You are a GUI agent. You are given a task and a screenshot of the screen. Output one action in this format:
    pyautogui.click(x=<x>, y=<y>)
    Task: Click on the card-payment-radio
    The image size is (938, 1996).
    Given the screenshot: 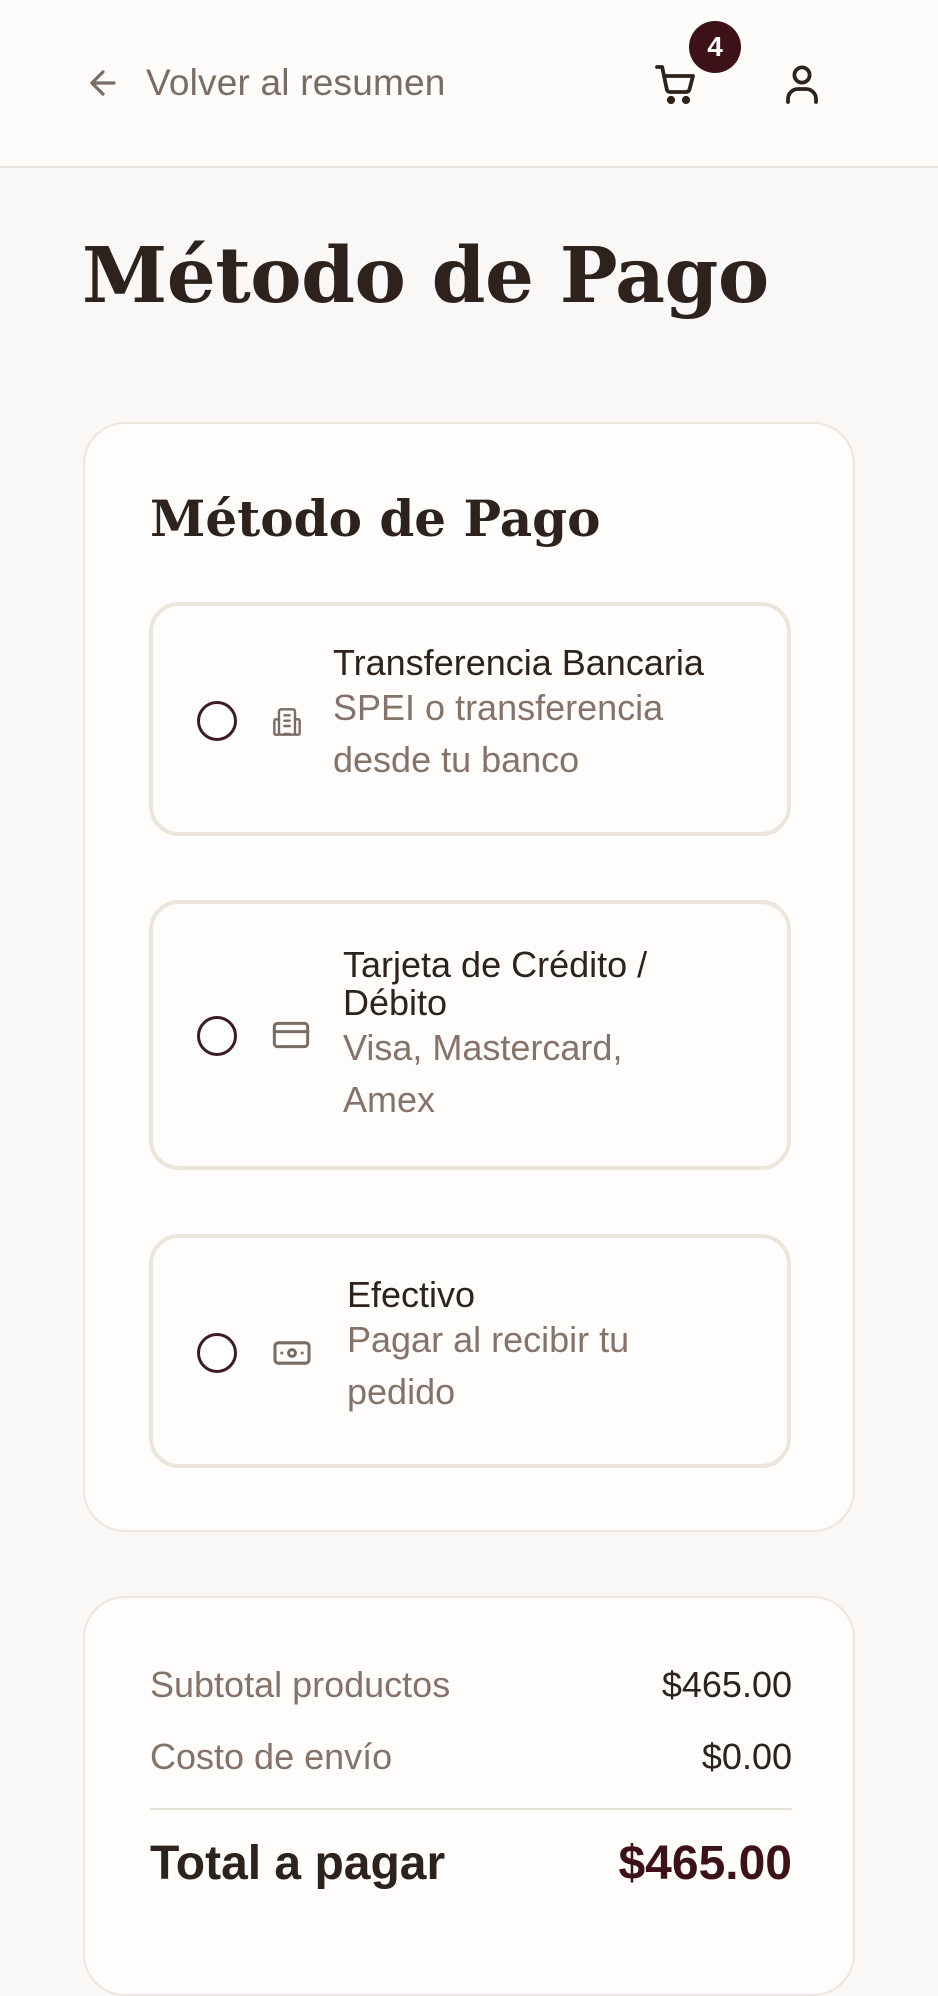 What is the action you would take?
    pyautogui.click(x=217, y=1036)
    